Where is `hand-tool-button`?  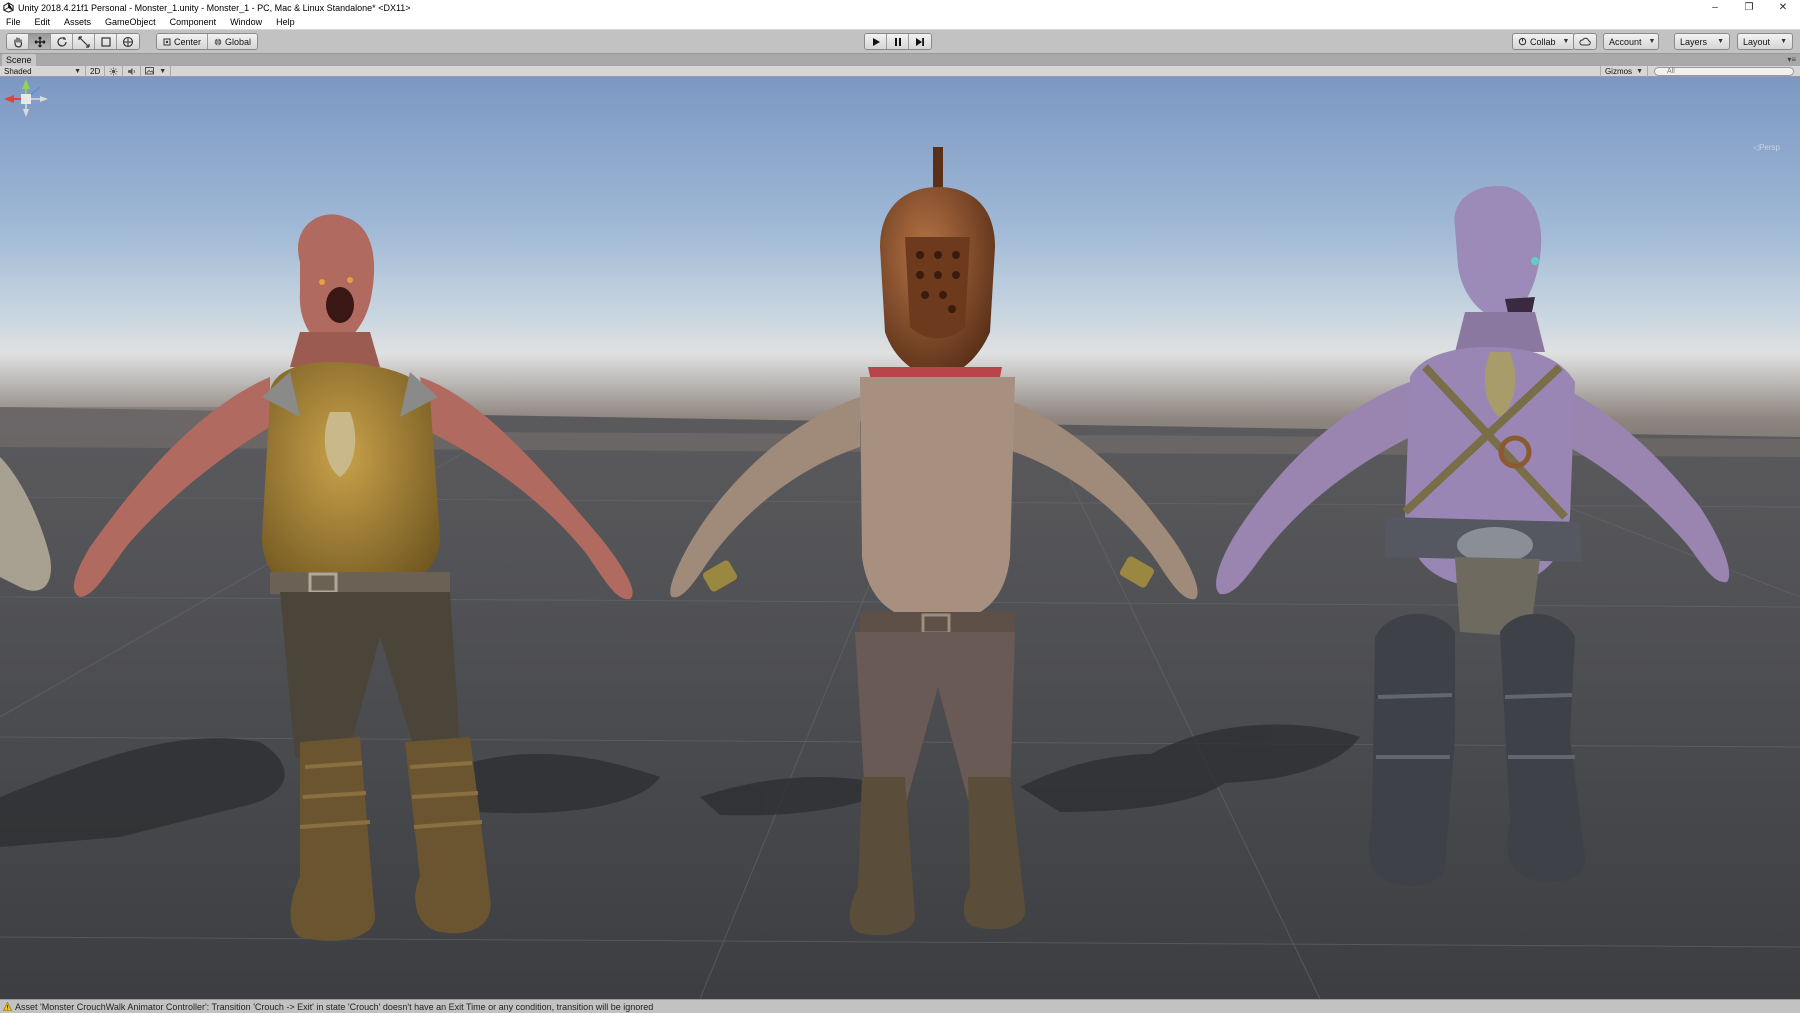 hand-tool-button is located at coordinates (18, 41).